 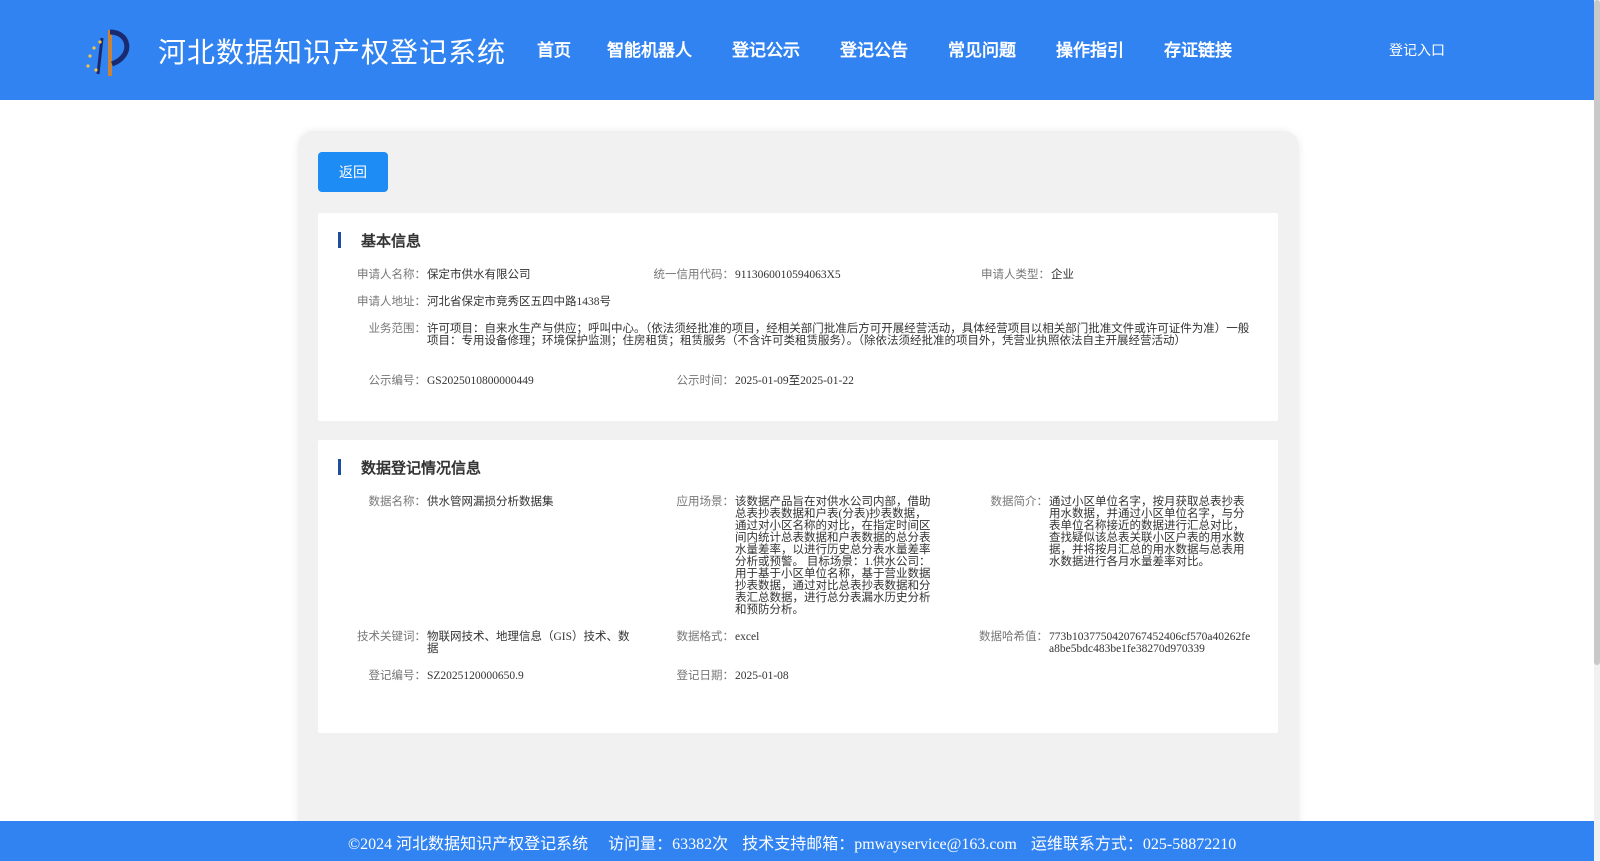 What do you see at coordinates (554, 48) in the screenshot?
I see `nav-item-home: 首页` at bounding box center [554, 48].